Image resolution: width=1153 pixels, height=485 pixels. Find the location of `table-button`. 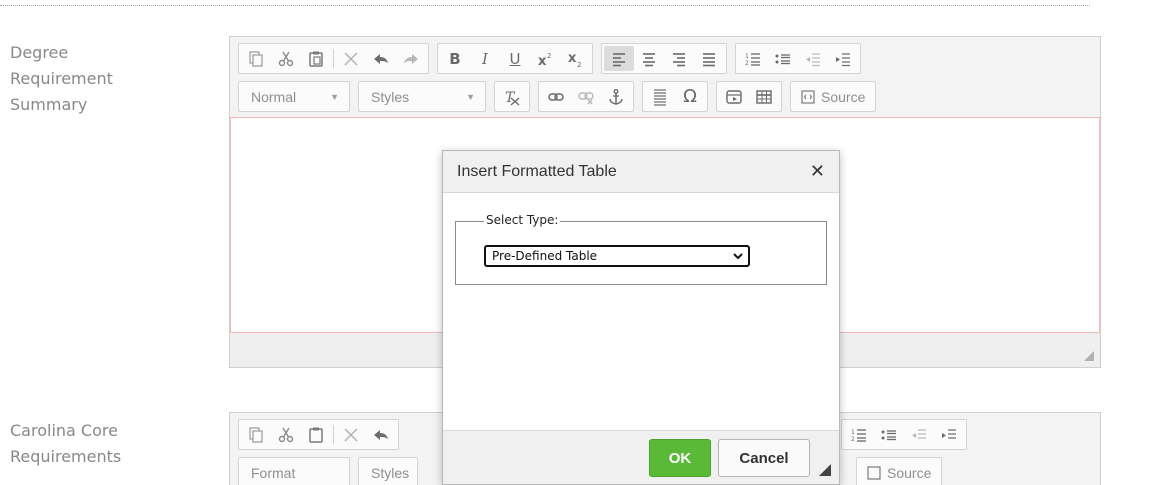

table-button is located at coordinates (764, 96).